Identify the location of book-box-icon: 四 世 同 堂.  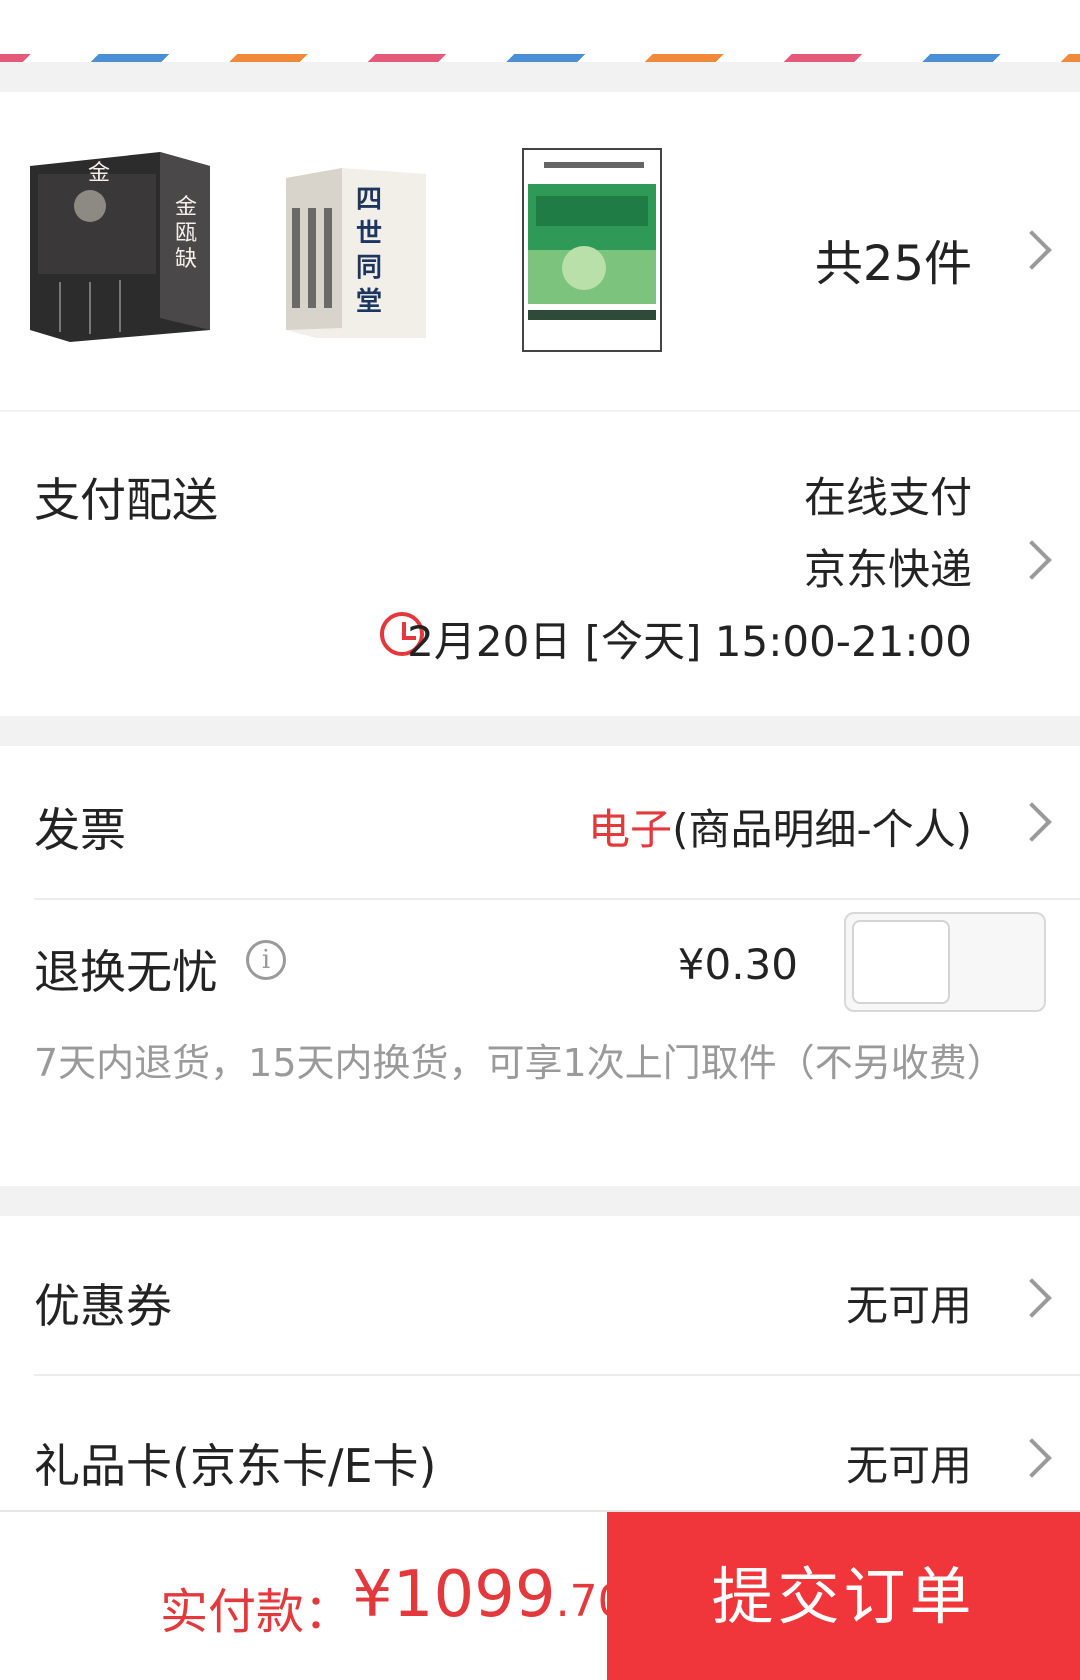
(356, 253).